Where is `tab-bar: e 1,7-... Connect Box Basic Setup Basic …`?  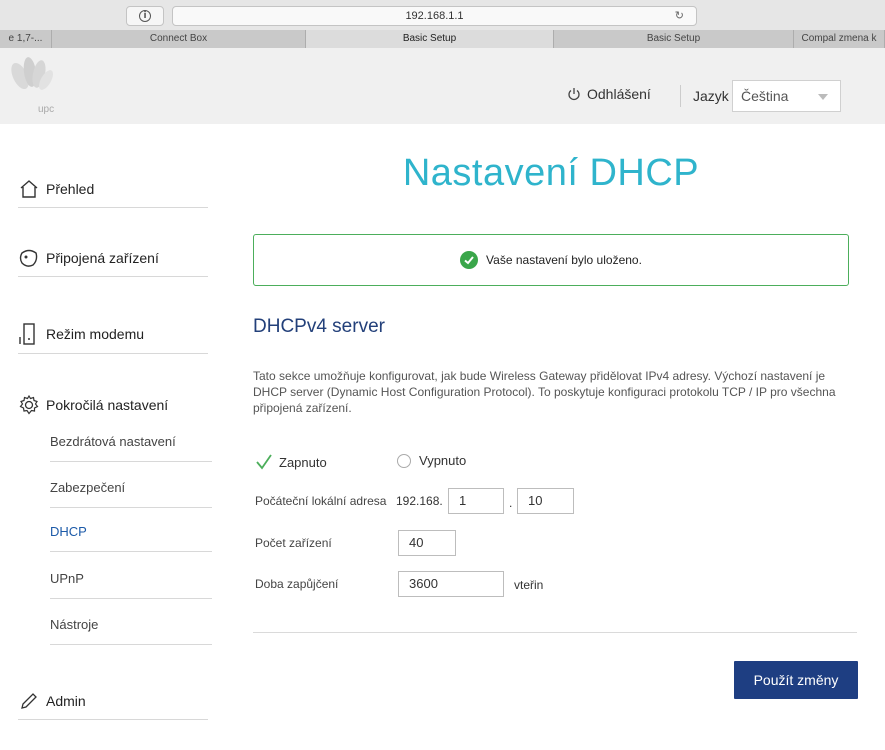
tab-bar: e 1,7-... Connect Box Basic Setup Basic … is located at coordinates (442, 39).